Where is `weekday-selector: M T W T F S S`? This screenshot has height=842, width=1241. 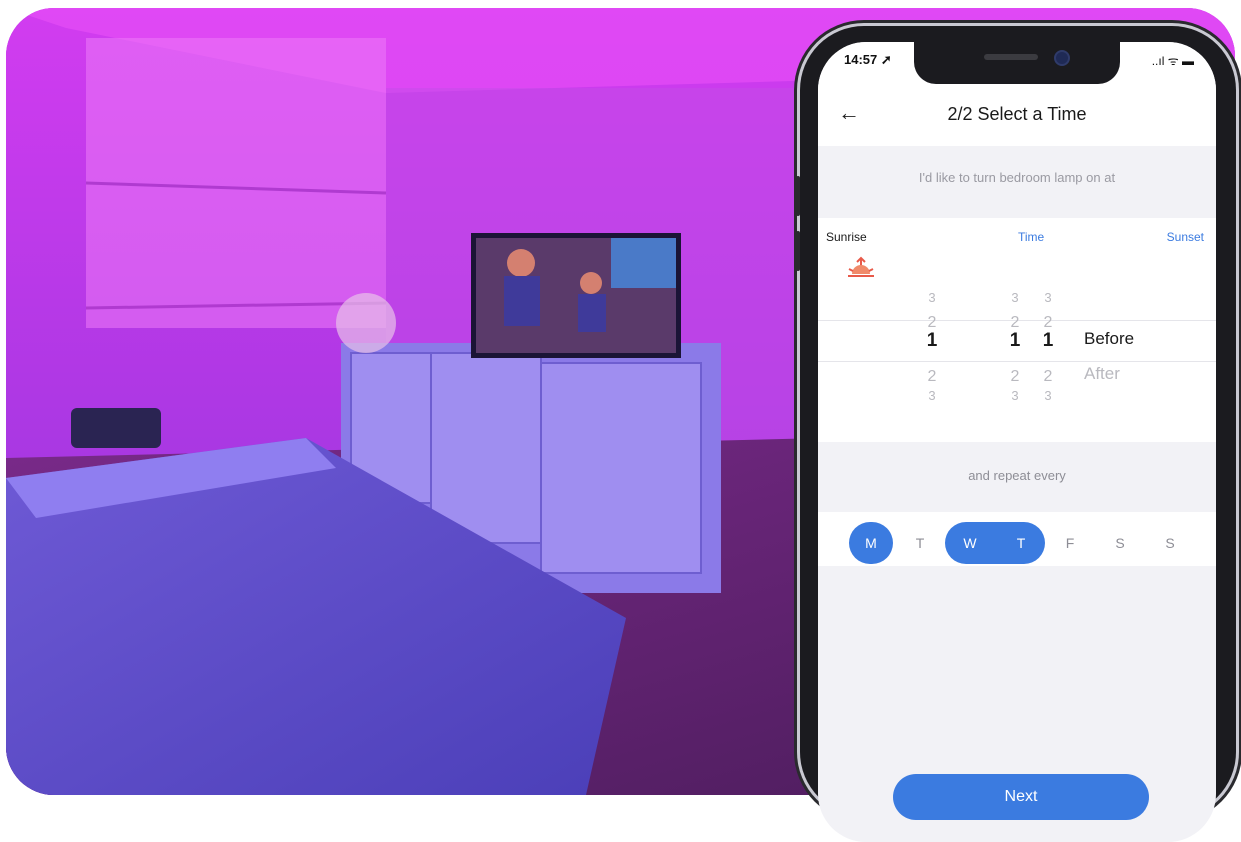 weekday-selector: M T W T F S S is located at coordinates (1017, 539).